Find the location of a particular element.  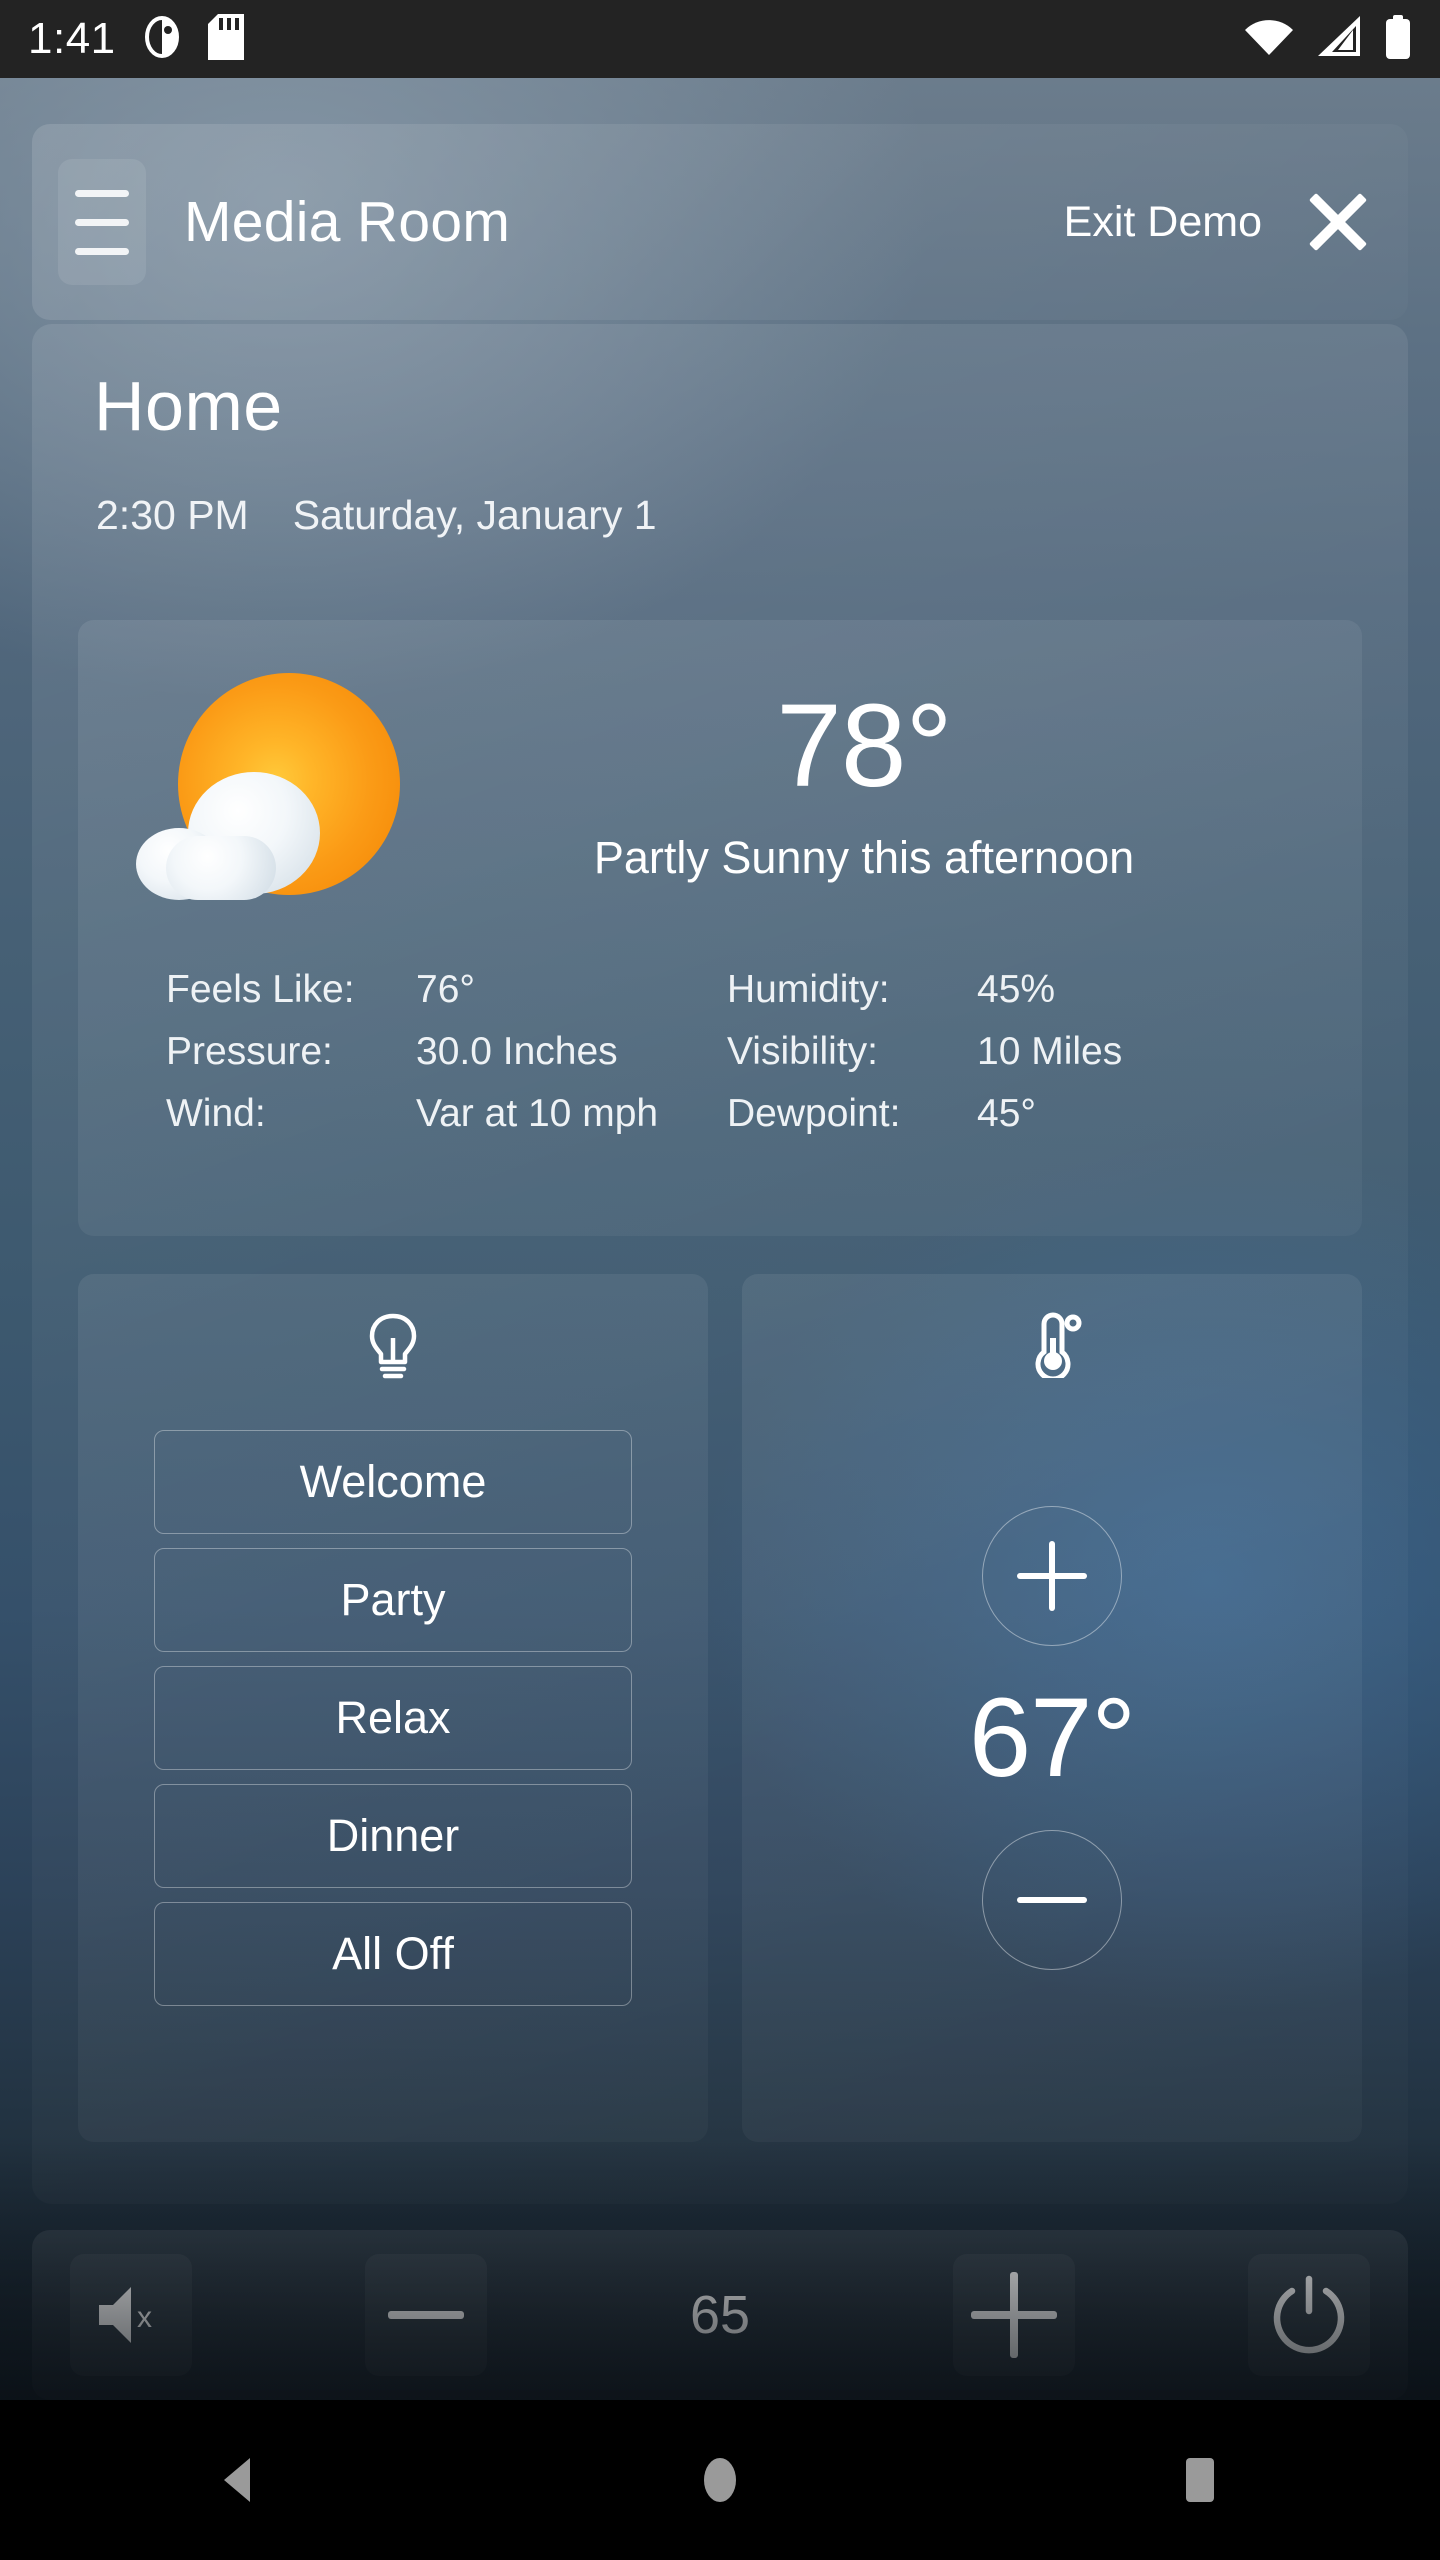

current-time: 2:30 PM is located at coordinates (172, 515).